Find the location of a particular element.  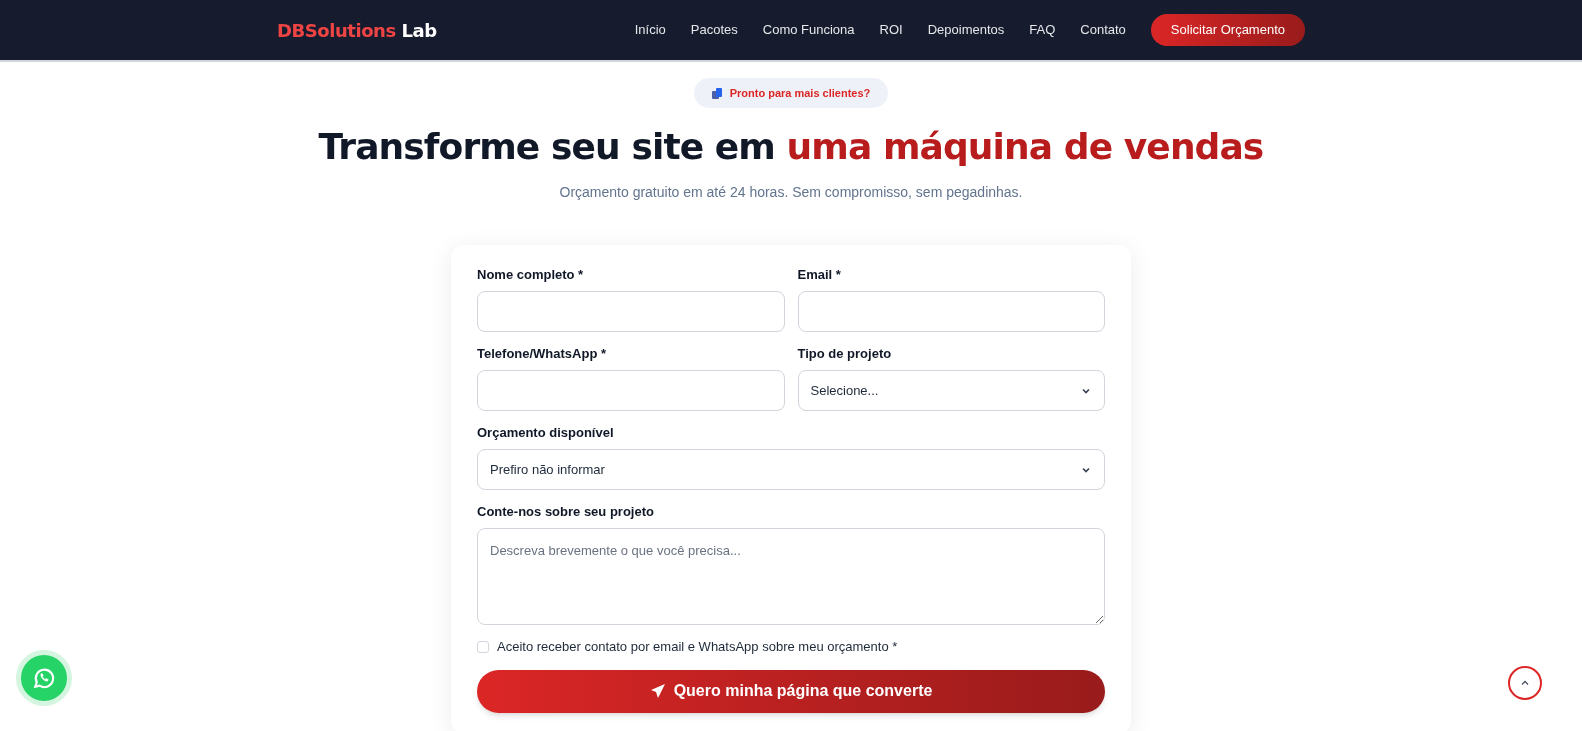

field-label: Nome completo * is located at coordinates (531, 275).